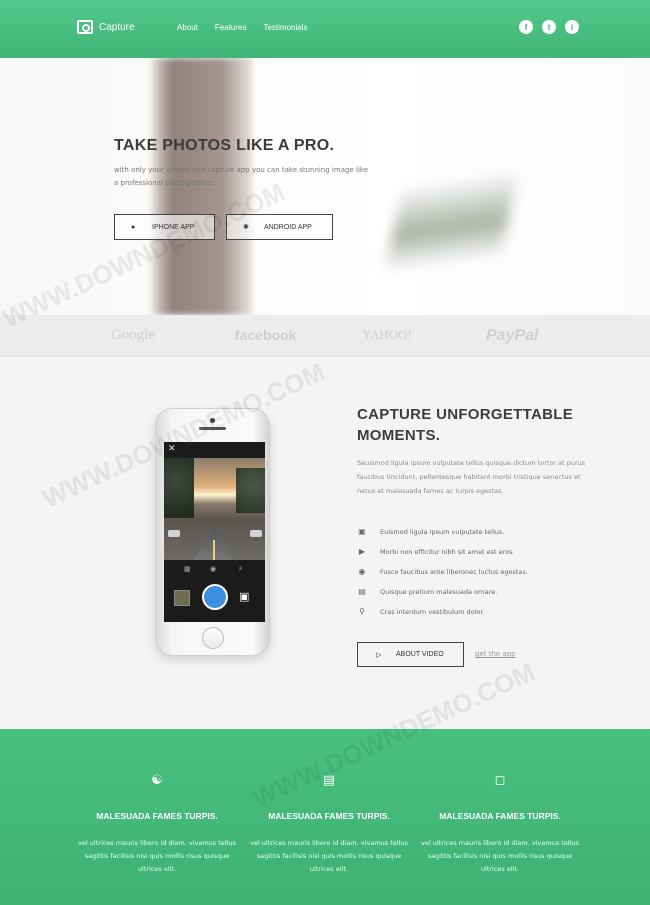 Image resolution: width=650 pixels, height=905 pixels. I want to click on facebook-icon: f, so click(526, 27).